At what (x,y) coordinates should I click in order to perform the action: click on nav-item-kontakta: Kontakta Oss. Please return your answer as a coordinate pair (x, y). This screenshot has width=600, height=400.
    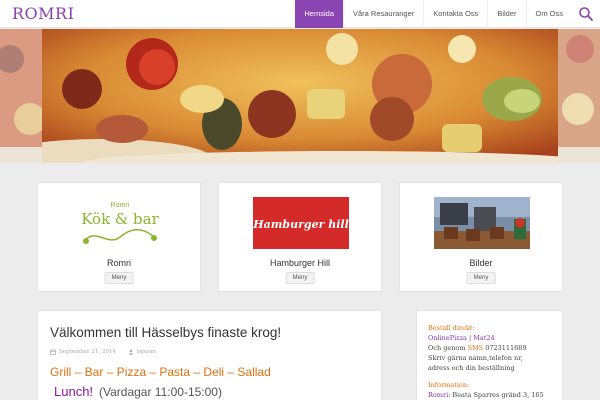
    Looking at the image, I should click on (455, 14).